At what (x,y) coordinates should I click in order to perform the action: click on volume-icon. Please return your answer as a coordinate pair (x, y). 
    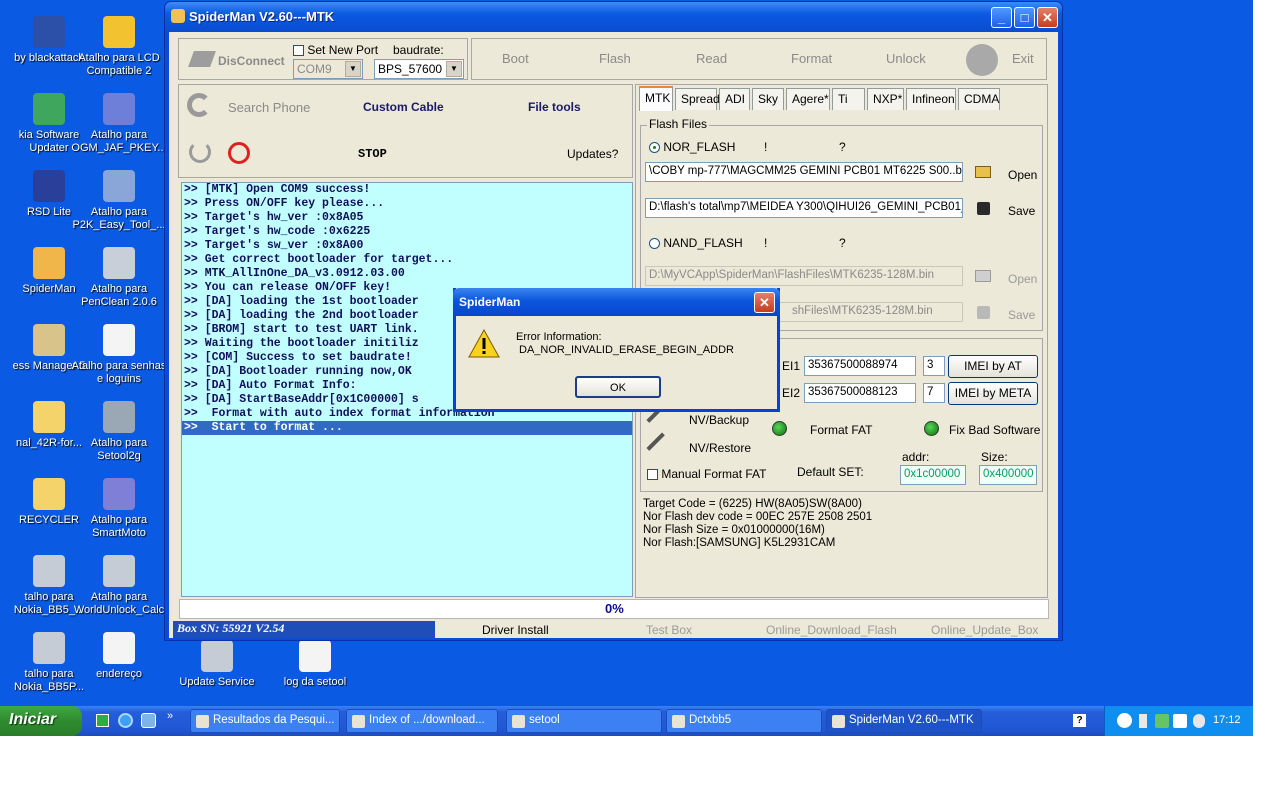
    Looking at the image, I should click on (1180, 721).